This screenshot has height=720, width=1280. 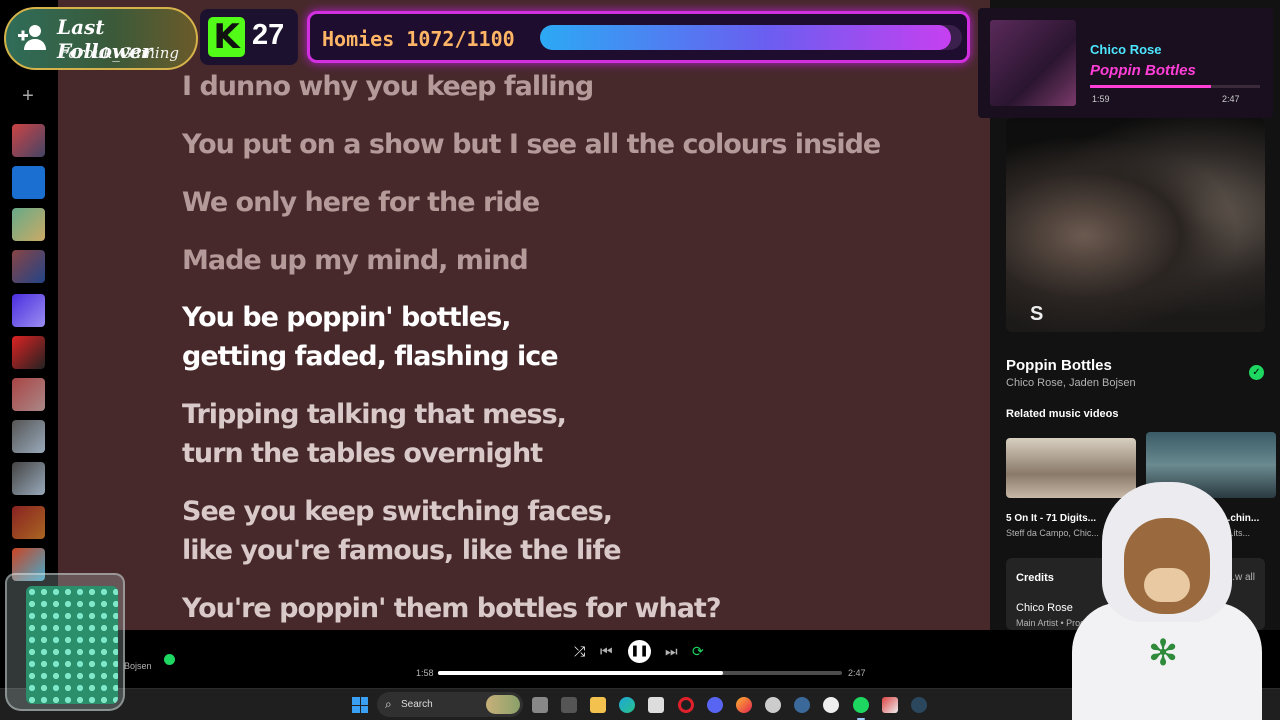 What do you see at coordinates (598, 705) in the screenshot?
I see `file-explorer-icon` at bounding box center [598, 705].